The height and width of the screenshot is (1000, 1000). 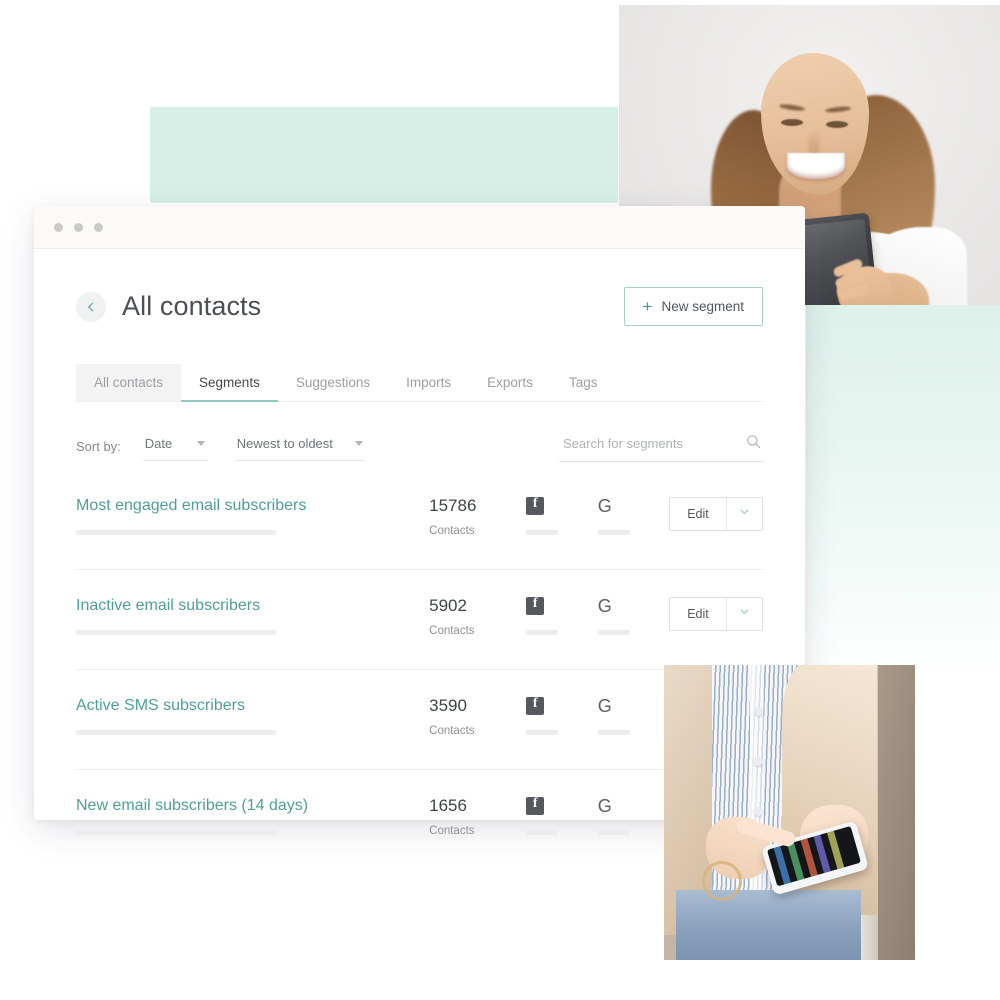 What do you see at coordinates (252, 716) in the screenshot?
I see `segment-main: Active SMS subscribers` at bounding box center [252, 716].